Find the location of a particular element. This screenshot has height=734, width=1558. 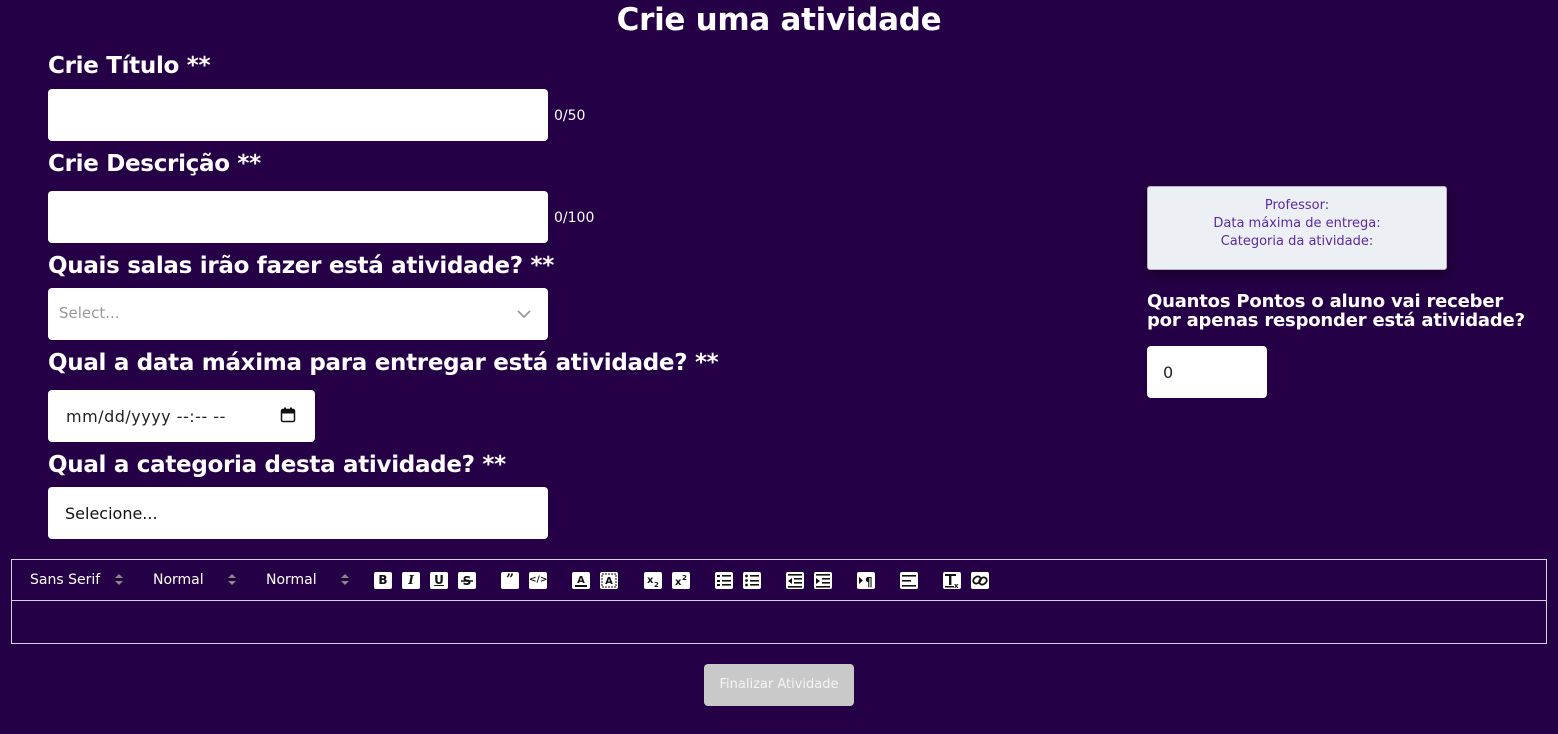

underline-icon: U is located at coordinates (439, 580).